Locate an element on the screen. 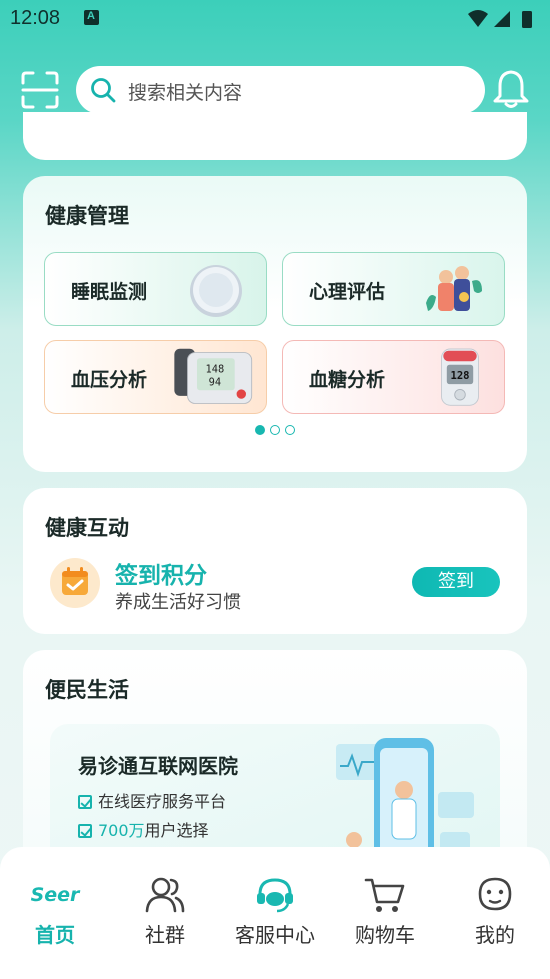 Image resolution: width=550 pixels, height=979 pixels. headset-icon is located at coordinates (275, 895).